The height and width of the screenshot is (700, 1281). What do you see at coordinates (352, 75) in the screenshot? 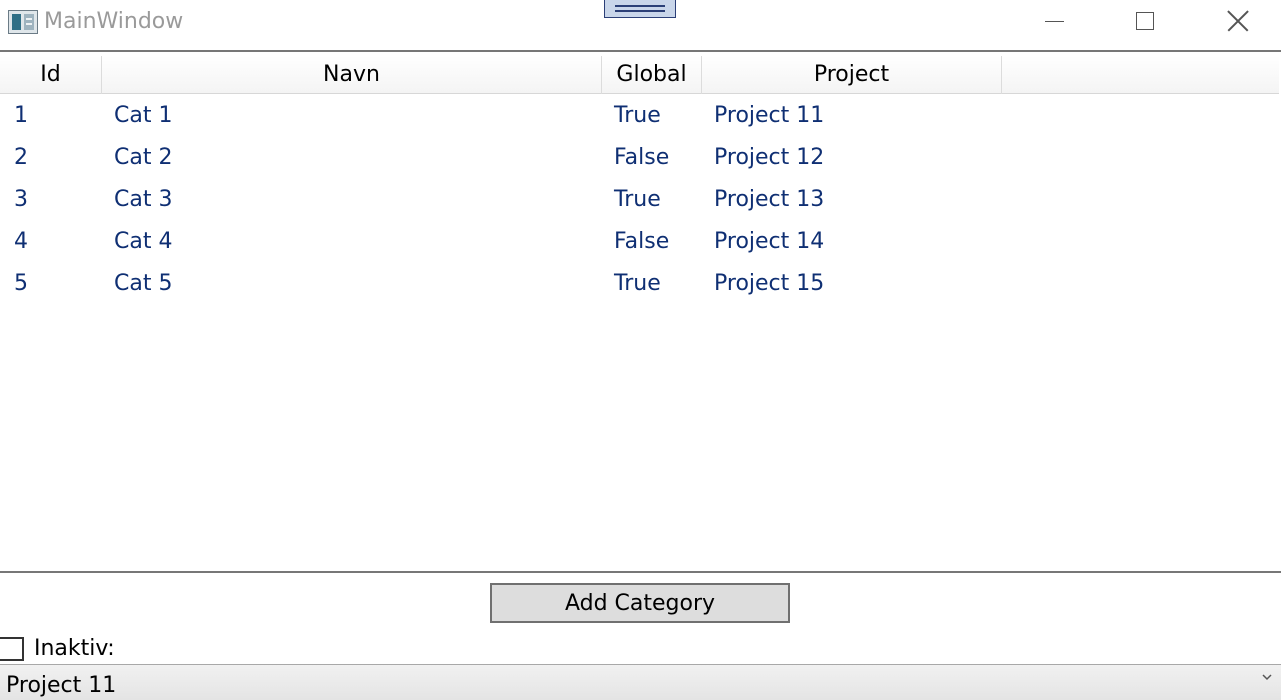
I see `column-header-navn: Navn` at bounding box center [352, 75].